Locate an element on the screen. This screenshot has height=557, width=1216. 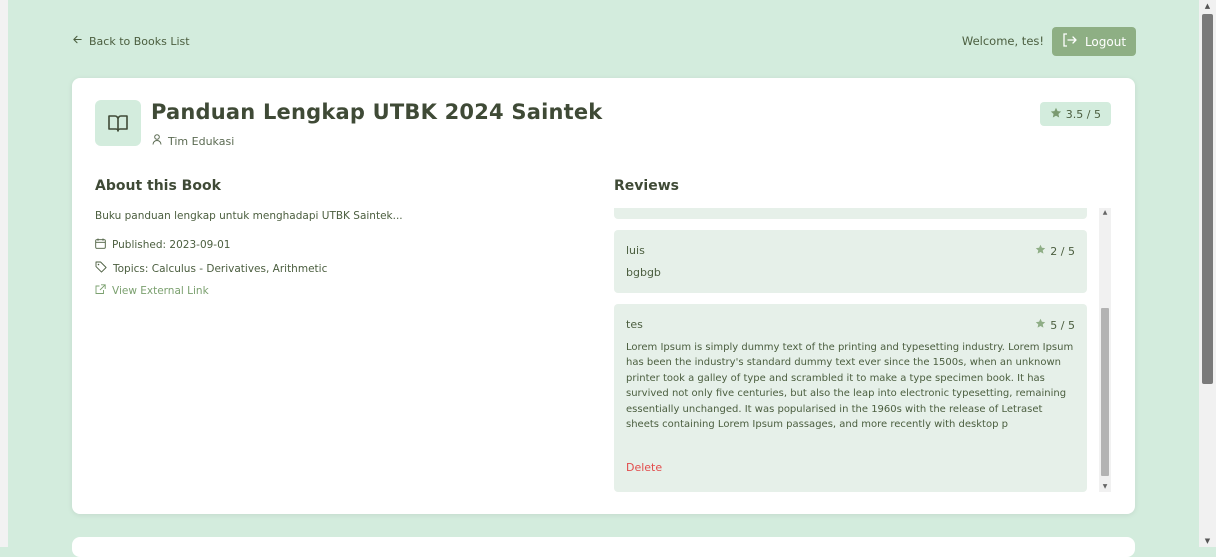
next-card is located at coordinates (603, 547).